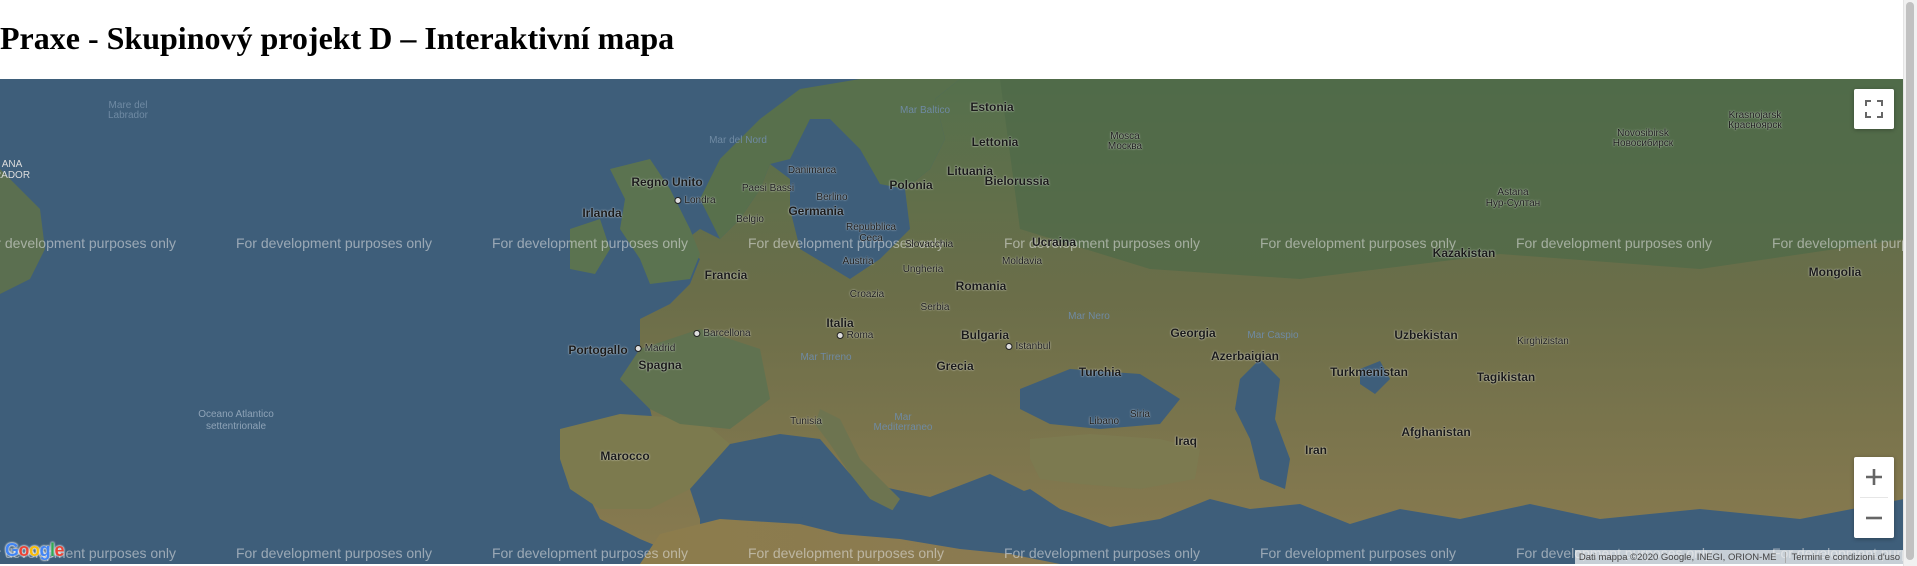 The width and height of the screenshot is (1917, 566). I want to click on map-label-country: Kazakistan, so click(1464, 253).